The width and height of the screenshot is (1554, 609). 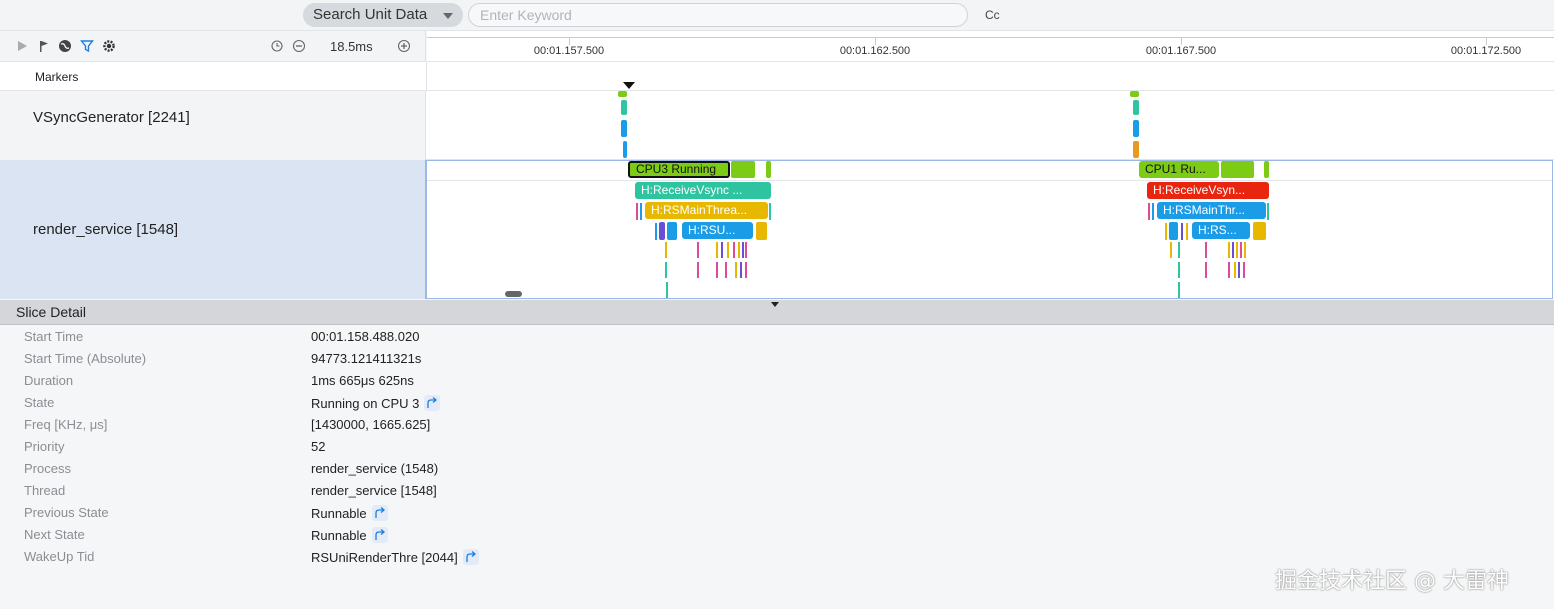 I want to click on case-sensitive-button: Cc, so click(x=992, y=15).